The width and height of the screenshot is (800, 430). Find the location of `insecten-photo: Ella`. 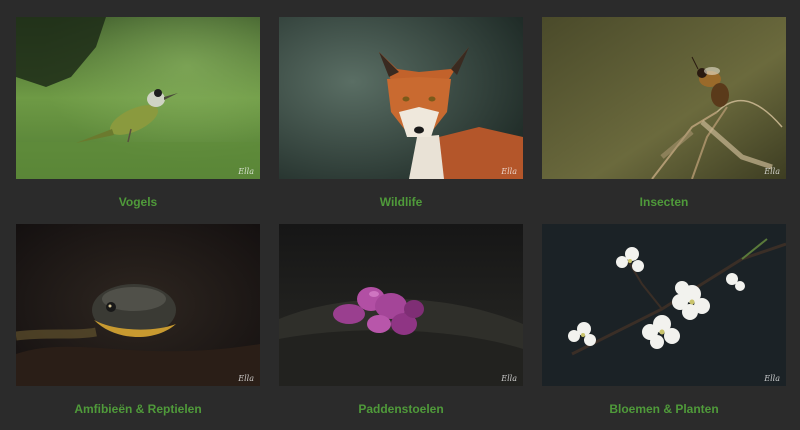

insecten-photo: Ella is located at coordinates (664, 98).